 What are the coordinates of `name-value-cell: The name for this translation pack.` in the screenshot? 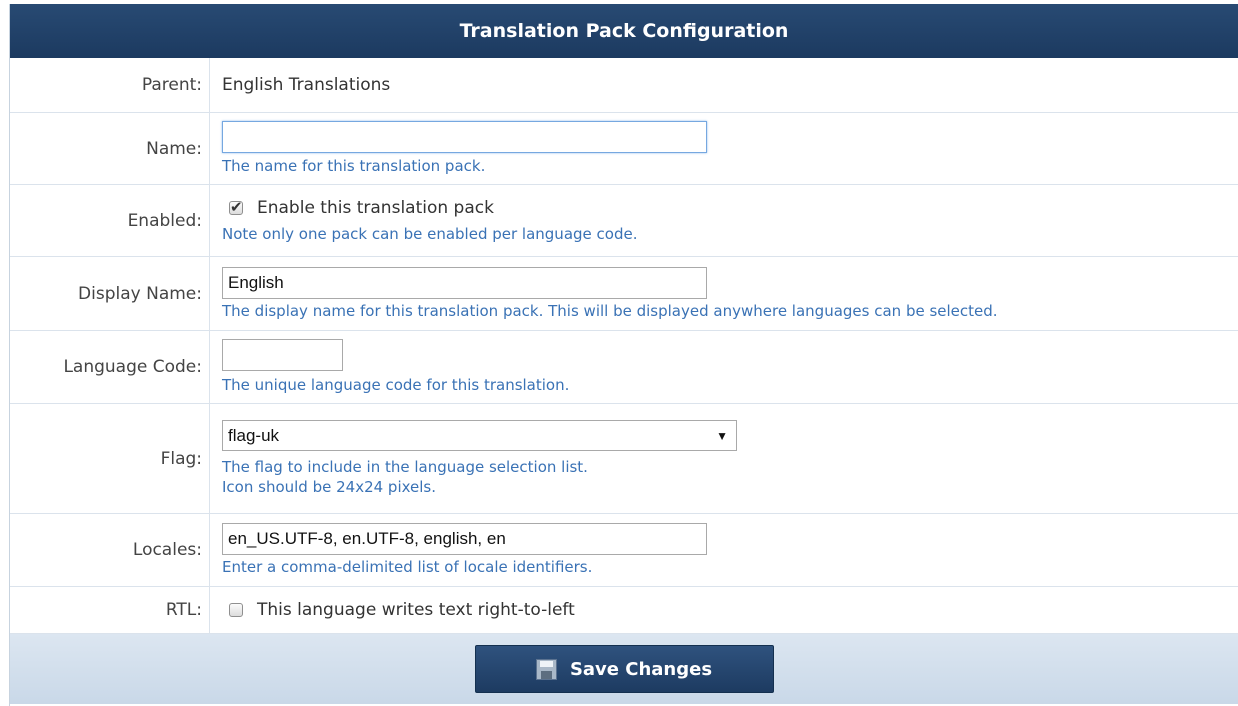 It's located at (724, 148).